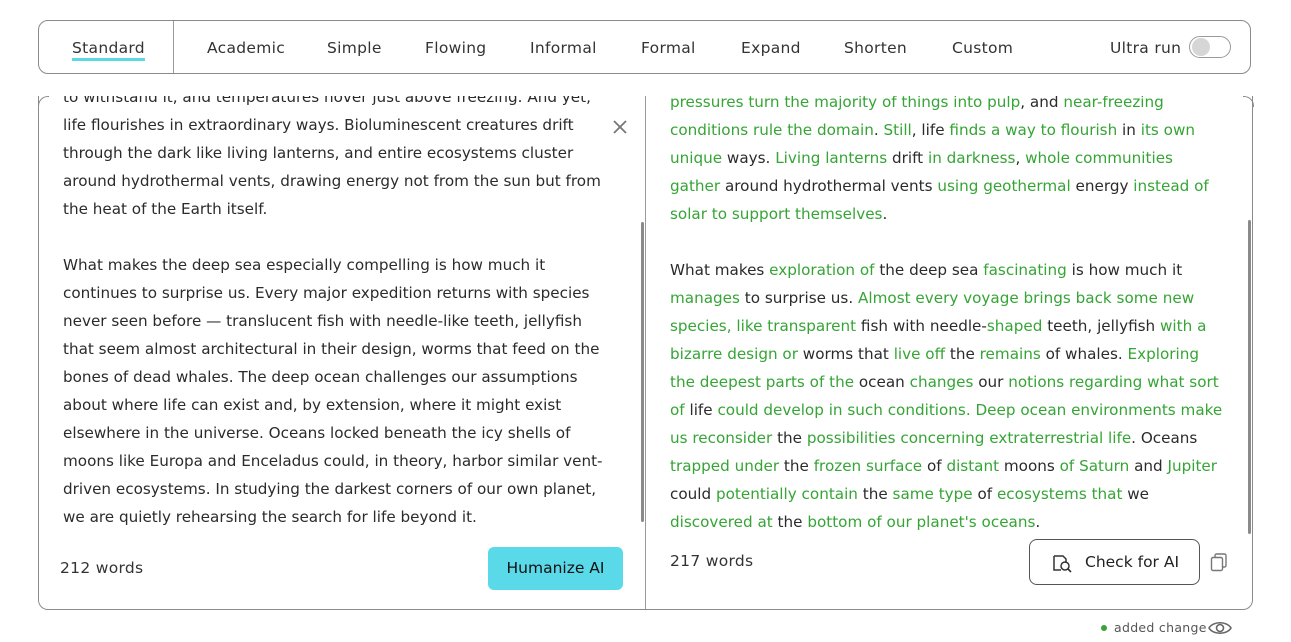 The width and height of the screenshot is (1291, 642). Describe the element at coordinates (845, 354) in the screenshot. I see `unchanged-text: worms that` at that location.